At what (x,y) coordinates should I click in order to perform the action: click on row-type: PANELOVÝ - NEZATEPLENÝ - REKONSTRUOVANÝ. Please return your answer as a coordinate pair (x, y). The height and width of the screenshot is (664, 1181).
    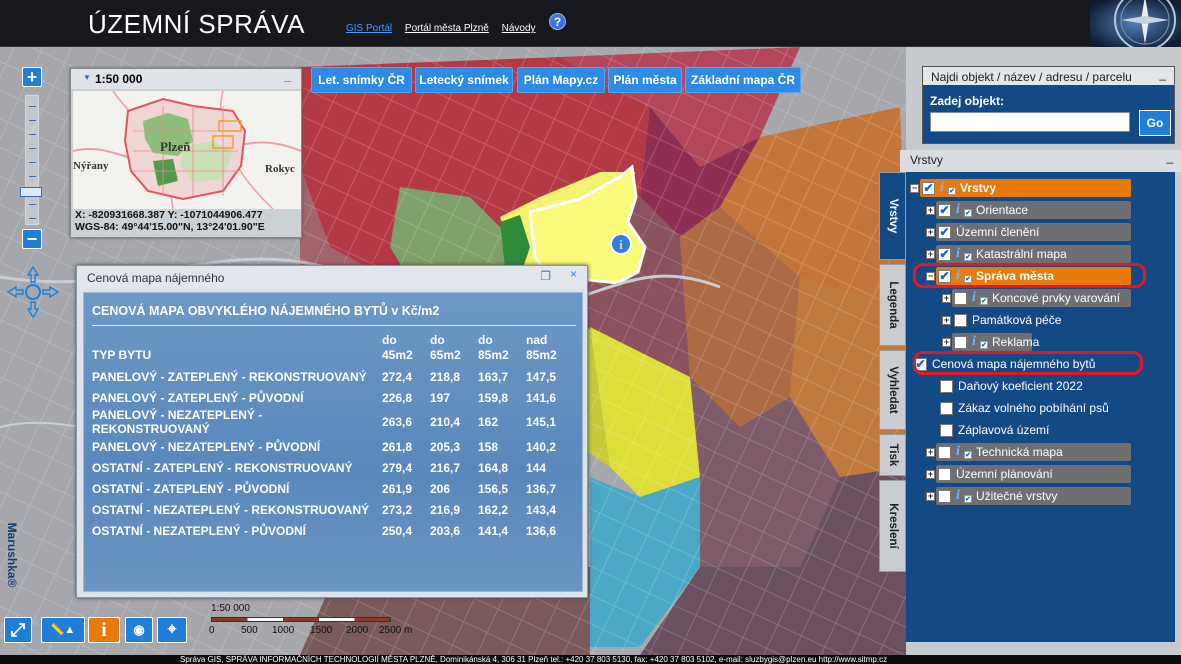
    Looking at the image, I should click on (177, 422).